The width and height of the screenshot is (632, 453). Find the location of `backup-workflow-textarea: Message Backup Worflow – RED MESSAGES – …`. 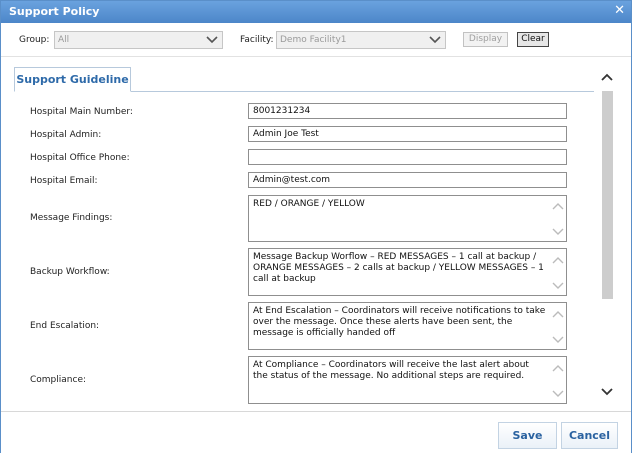

backup-workflow-textarea: Message Backup Worflow – RED MESSAGES – … is located at coordinates (407, 272).